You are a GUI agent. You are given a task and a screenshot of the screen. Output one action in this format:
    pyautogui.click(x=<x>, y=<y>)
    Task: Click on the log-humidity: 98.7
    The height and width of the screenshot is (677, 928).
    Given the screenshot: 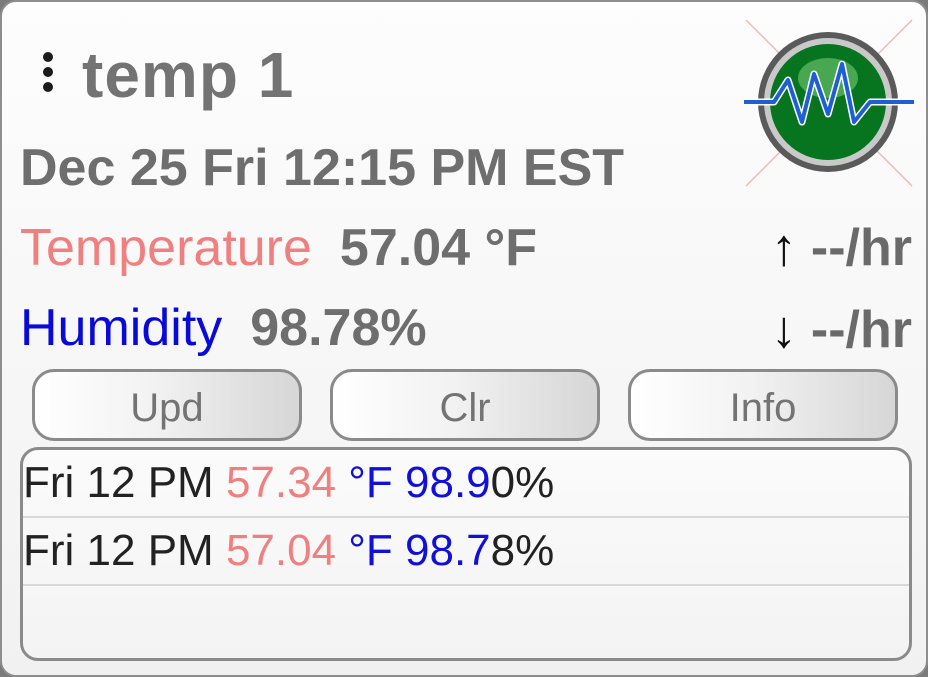 What is the action you would take?
    pyautogui.click(x=448, y=550)
    